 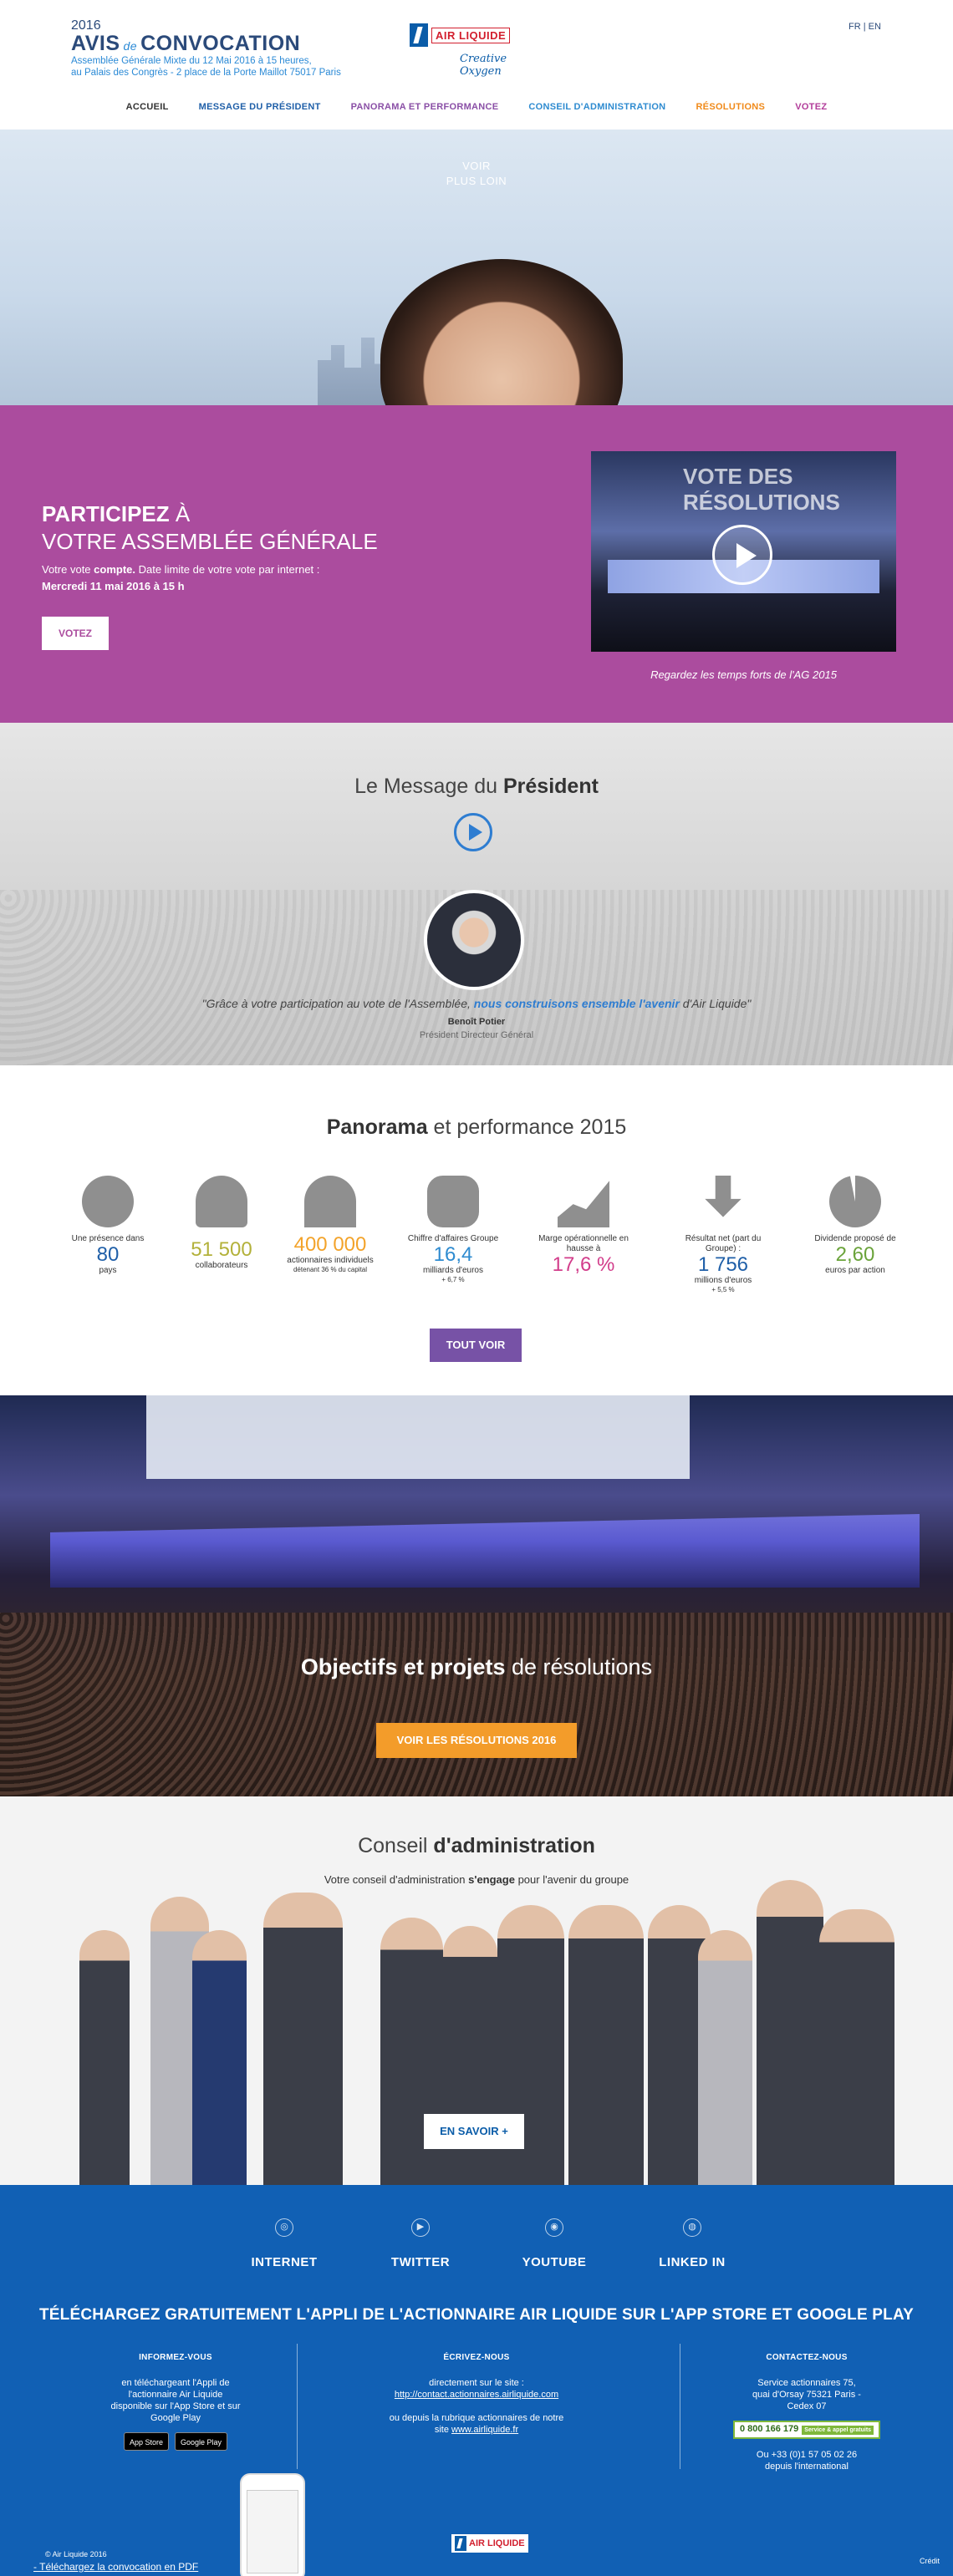 I want to click on lang-en: EN, so click(x=875, y=27).